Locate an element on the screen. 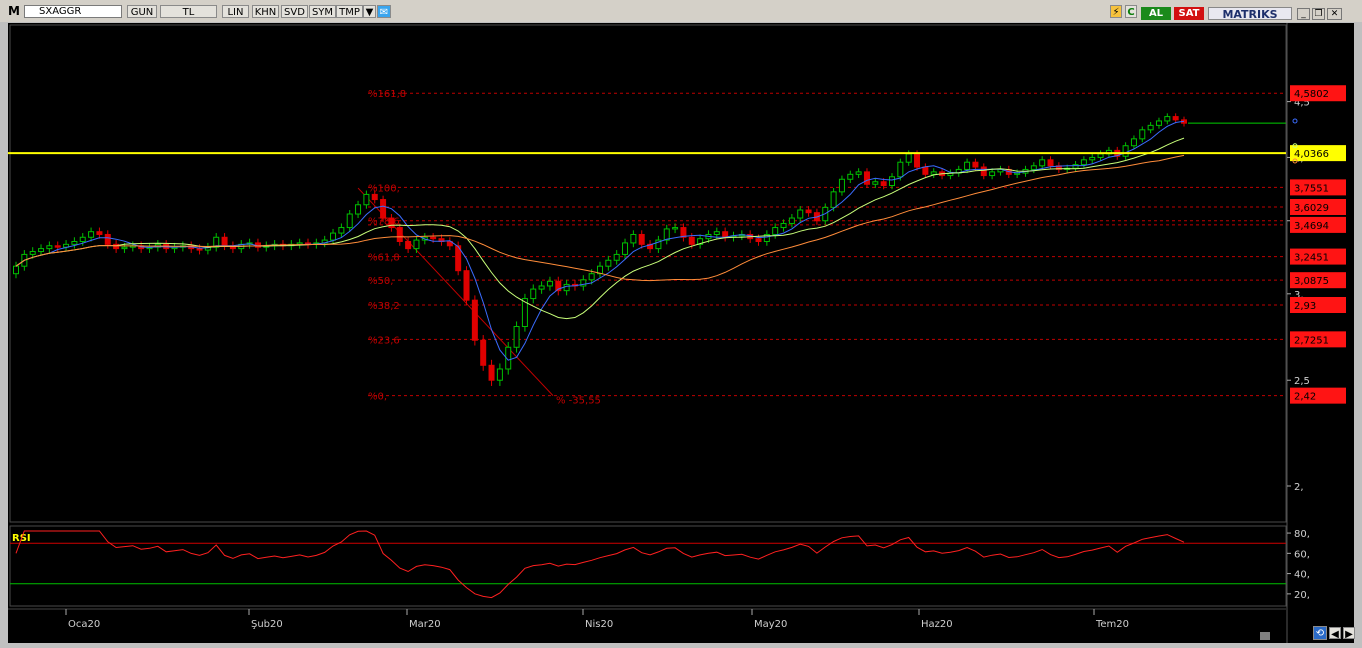 This screenshot has height=648, width=1362. time-tick-label: Oca20 is located at coordinates (84, 624).